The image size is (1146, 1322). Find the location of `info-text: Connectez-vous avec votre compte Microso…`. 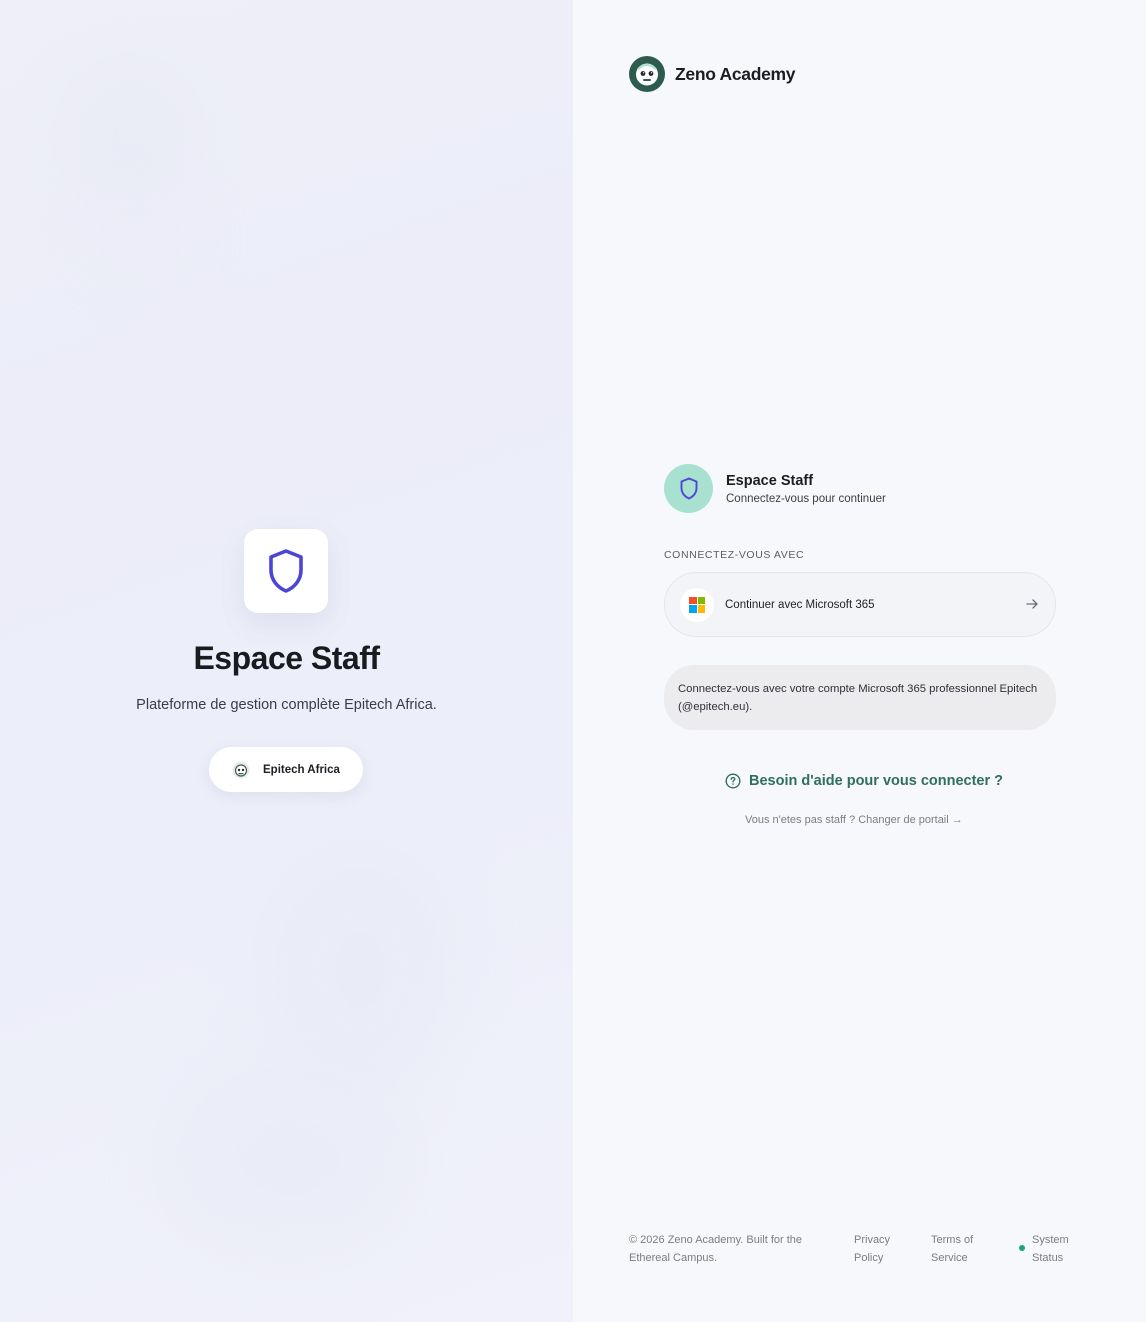

info-text: Connectez-vous avec votre compte Microso… is located at coordinates (858, 698).